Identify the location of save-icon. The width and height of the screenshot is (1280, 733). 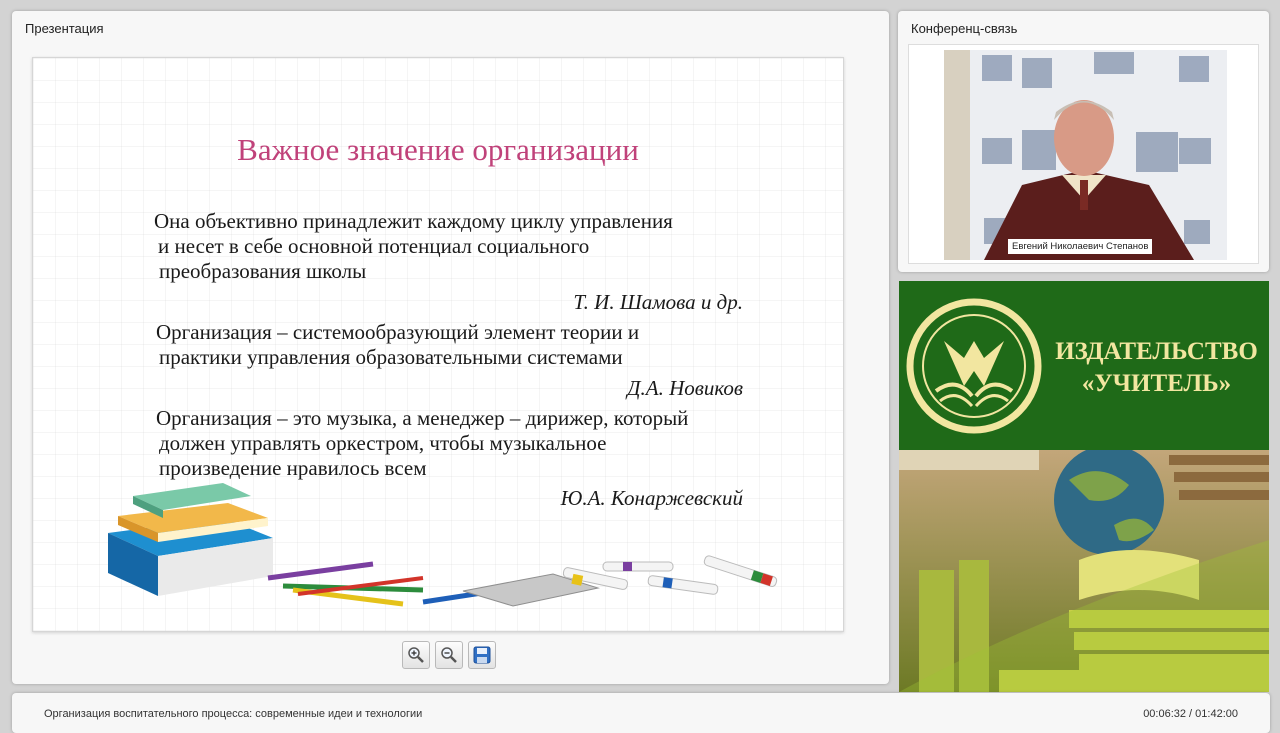
(482, 655).